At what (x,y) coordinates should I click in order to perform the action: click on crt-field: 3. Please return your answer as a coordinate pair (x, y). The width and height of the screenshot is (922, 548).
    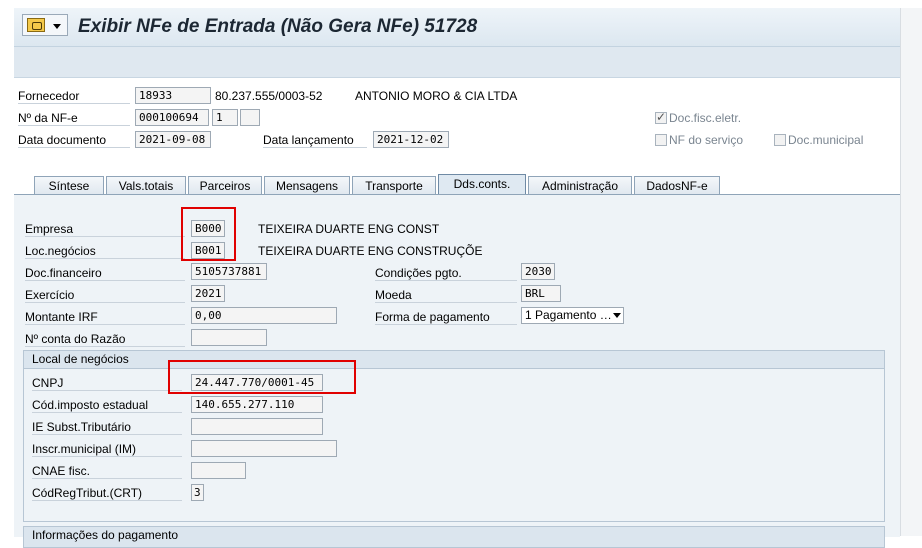
    Looking at the image, I should click on (197, 492).